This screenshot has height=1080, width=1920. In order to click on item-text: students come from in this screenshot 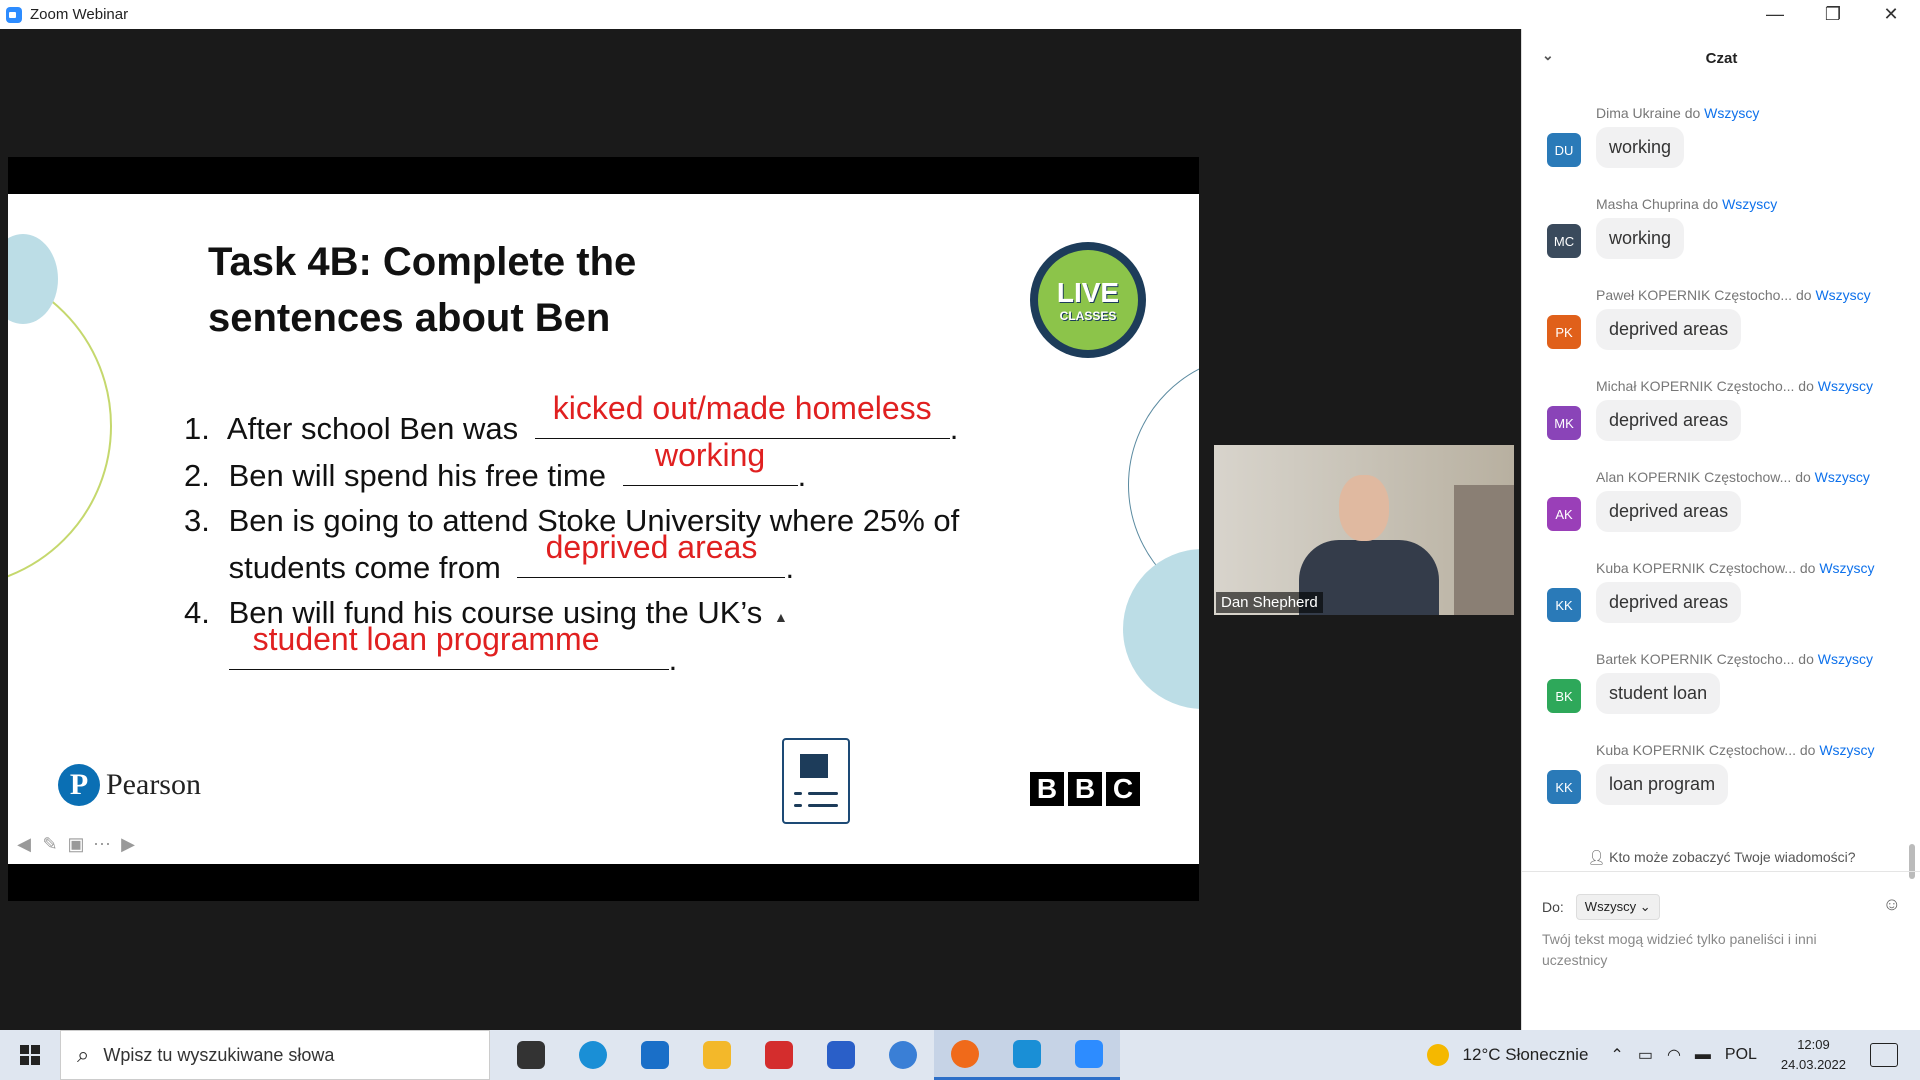, I will do `click(364, 567)`.